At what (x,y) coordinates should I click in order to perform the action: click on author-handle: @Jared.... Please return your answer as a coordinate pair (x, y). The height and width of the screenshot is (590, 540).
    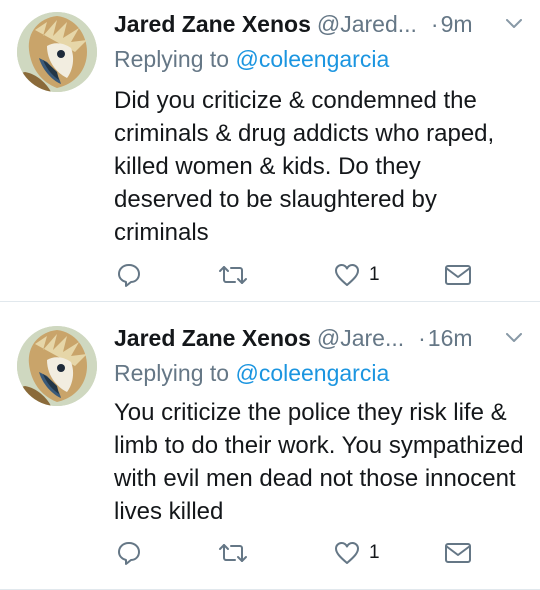
    Looking at the image, I should click on (367, 24).